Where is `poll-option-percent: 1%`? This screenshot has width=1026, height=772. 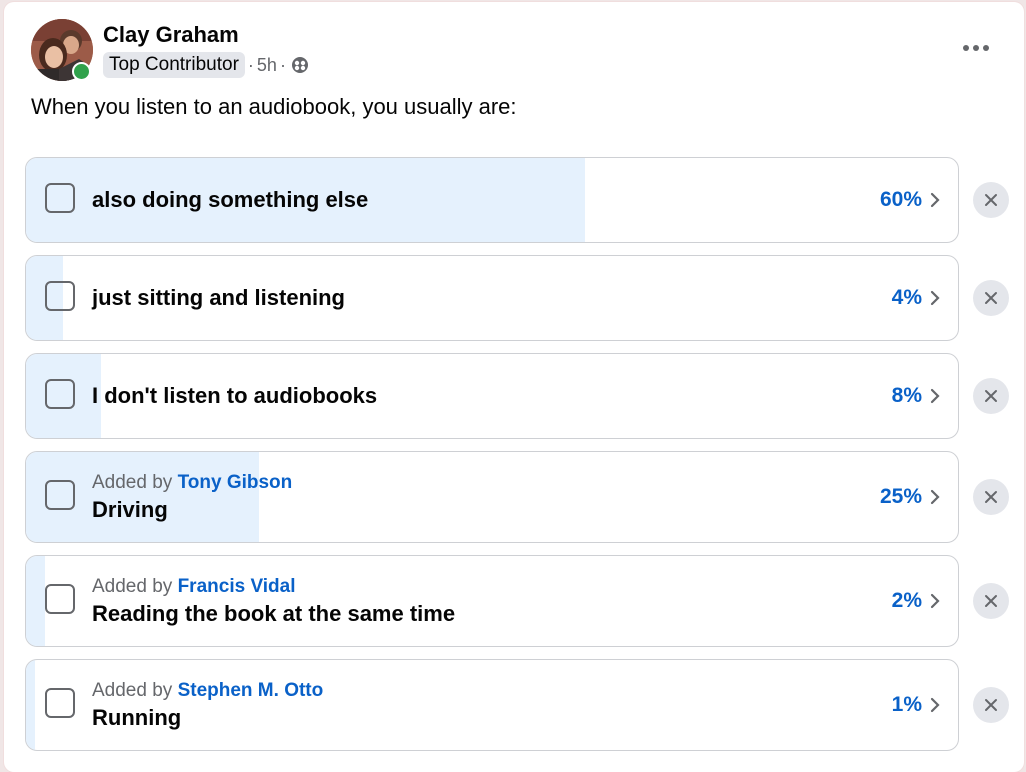
poll-option-percent: 1% is located at coordinates (907, 705).